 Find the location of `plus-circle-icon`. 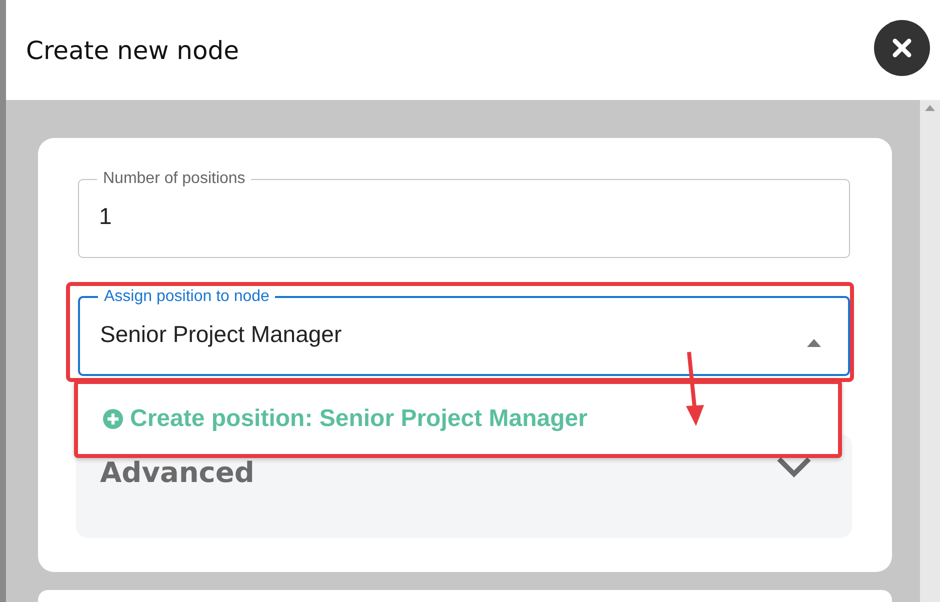

plus-circle-icon is located at coordinates (113, 419).